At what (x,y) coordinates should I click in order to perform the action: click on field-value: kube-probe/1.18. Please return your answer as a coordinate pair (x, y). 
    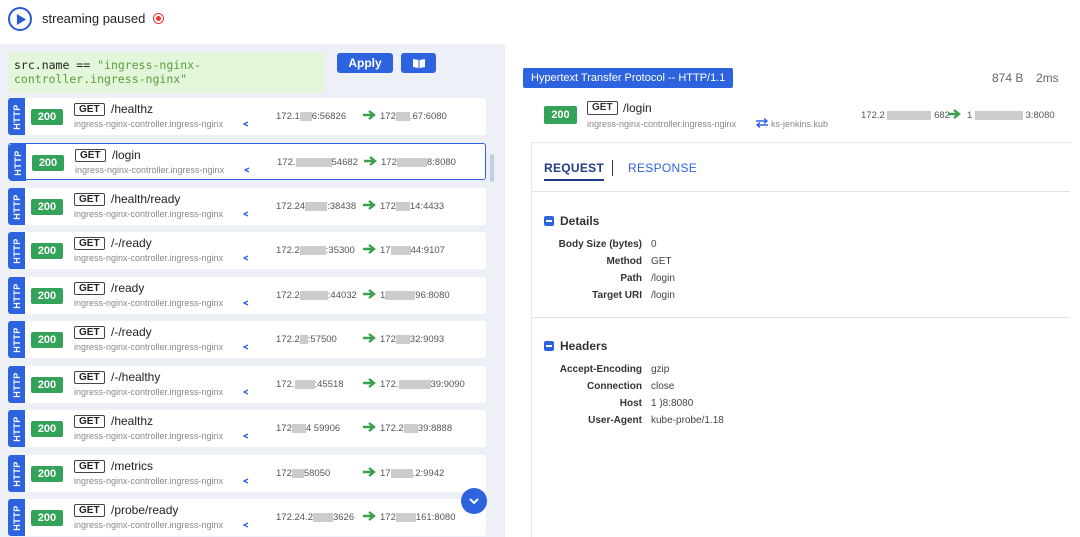
    Looking at the image, I should click on (687, 420).